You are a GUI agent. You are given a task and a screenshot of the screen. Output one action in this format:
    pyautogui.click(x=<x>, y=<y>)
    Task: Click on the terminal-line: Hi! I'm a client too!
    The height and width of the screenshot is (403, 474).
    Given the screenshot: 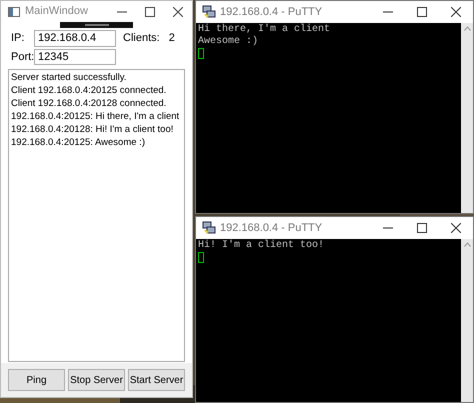 What is the action you would take?
    pyautogui.click(x=262, y=246)
    